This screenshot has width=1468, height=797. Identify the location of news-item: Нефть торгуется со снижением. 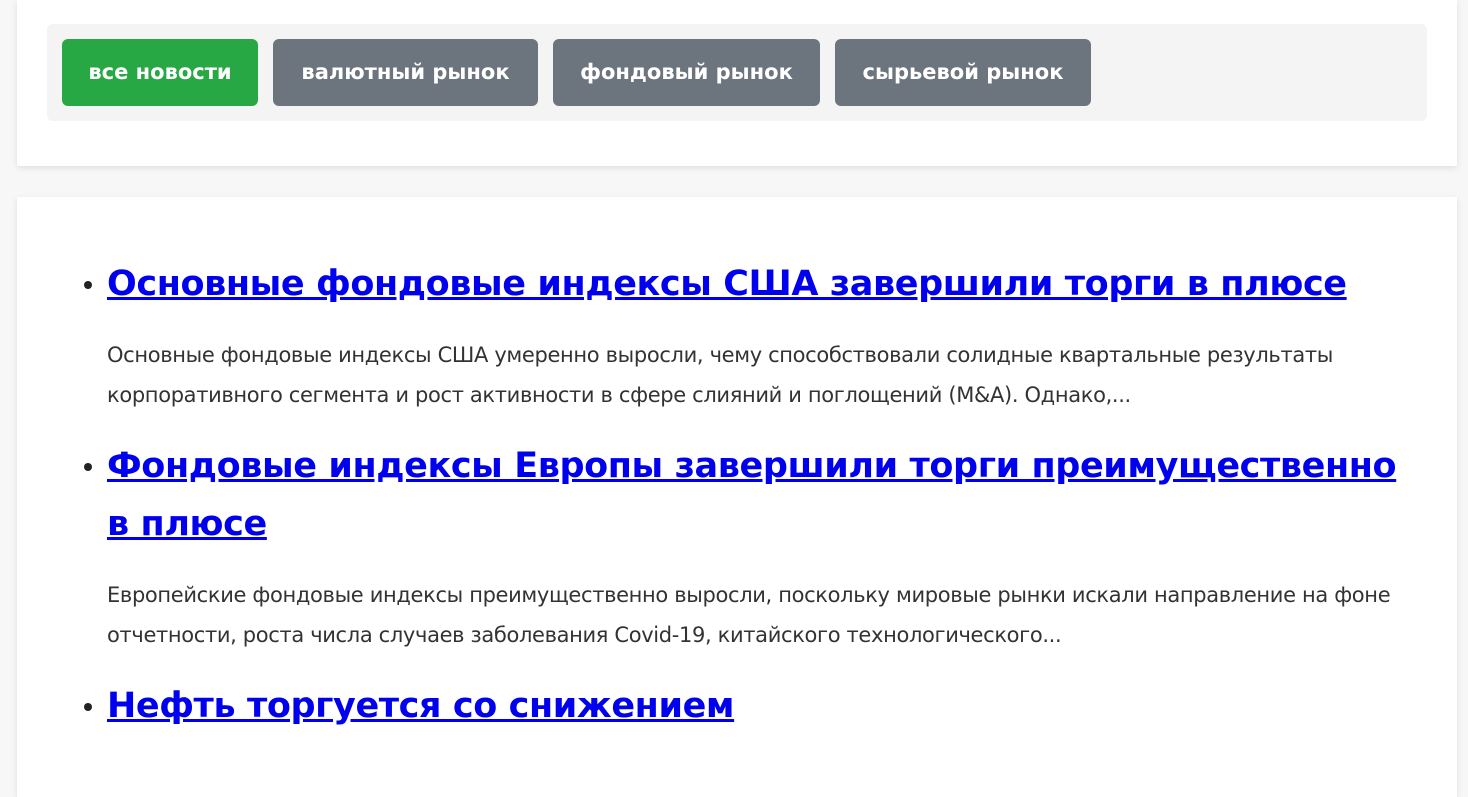
(750, 706).